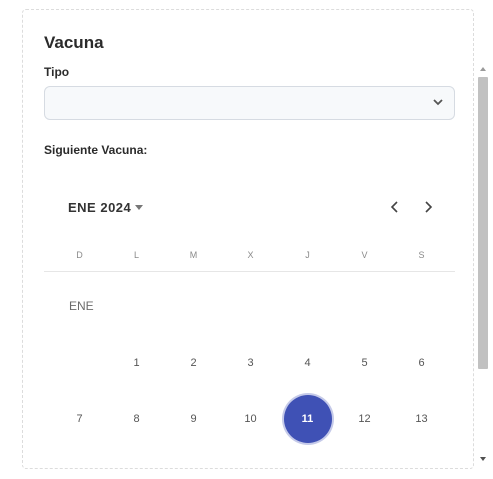  What do you see at coordinates (428, 207) in the screenshot?
I see `chevron-right-icon` at bounding box center [428, 207].